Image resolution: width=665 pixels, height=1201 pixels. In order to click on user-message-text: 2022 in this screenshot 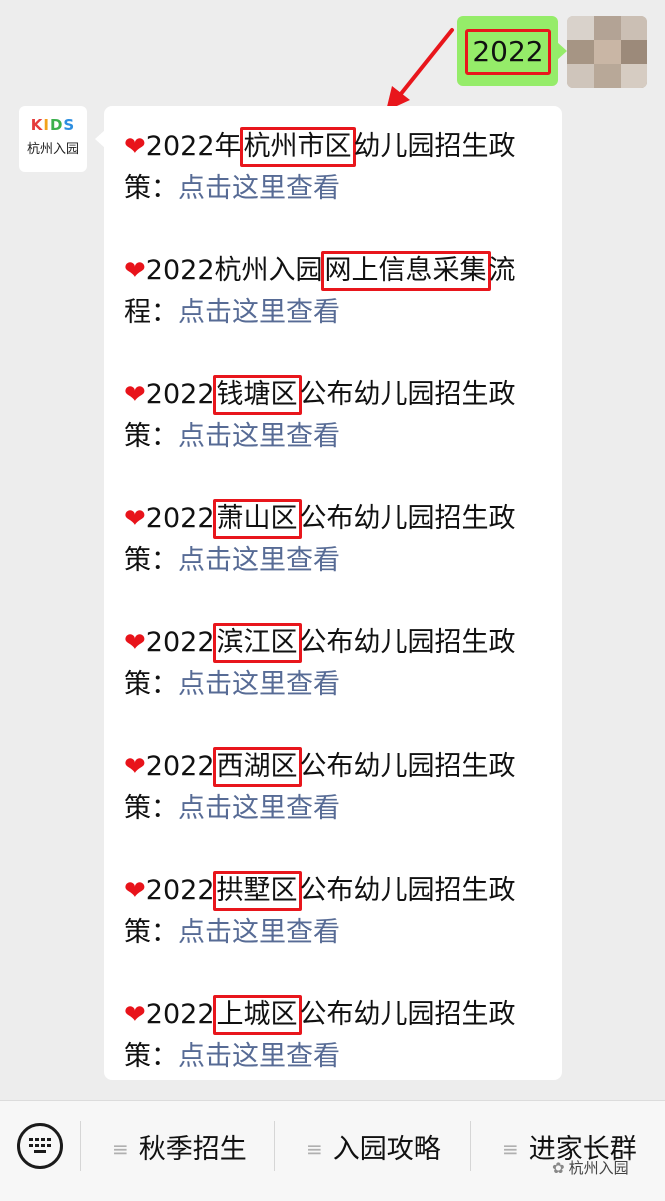, I will do `click(508, 52)`.